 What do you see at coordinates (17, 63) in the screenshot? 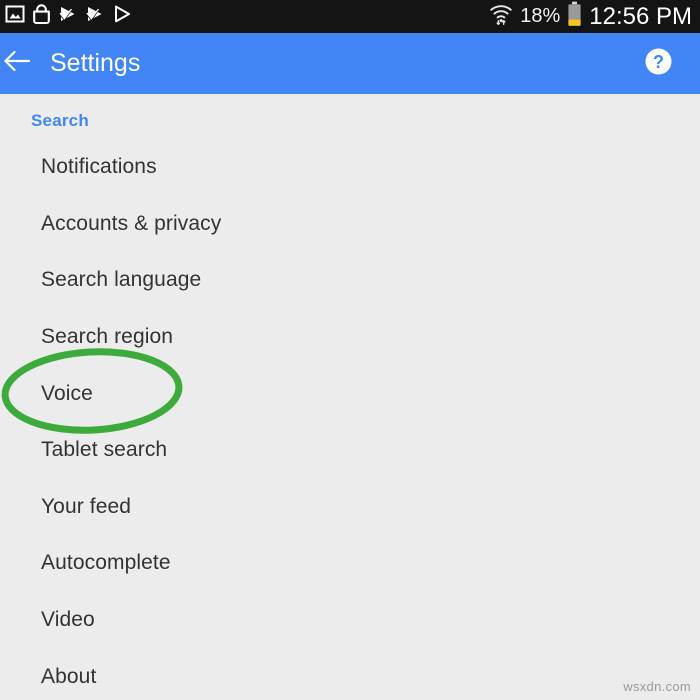
I see `arrow-left-icon` at bounding box center [17, 63].